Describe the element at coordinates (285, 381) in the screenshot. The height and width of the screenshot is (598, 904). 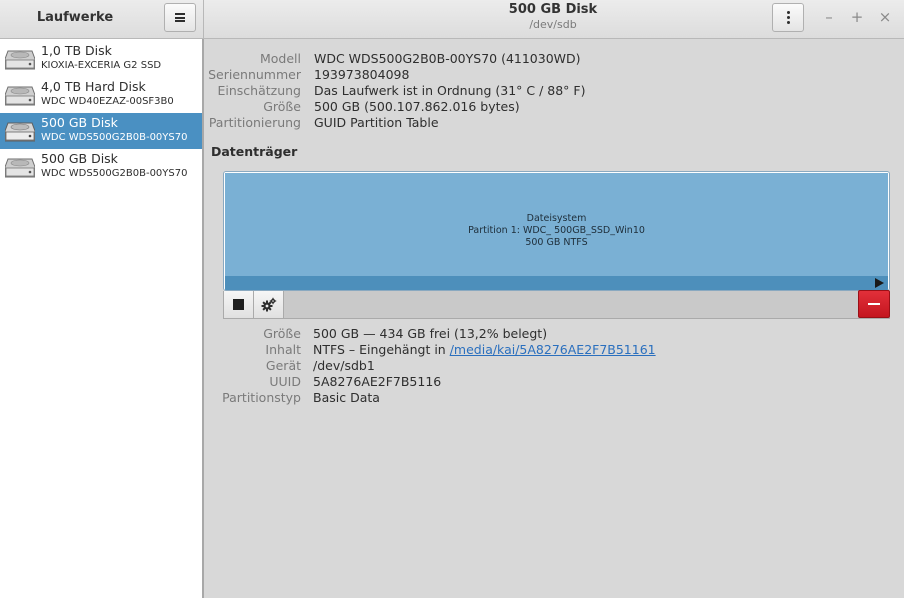
I see `property-label: UUID` at that location.